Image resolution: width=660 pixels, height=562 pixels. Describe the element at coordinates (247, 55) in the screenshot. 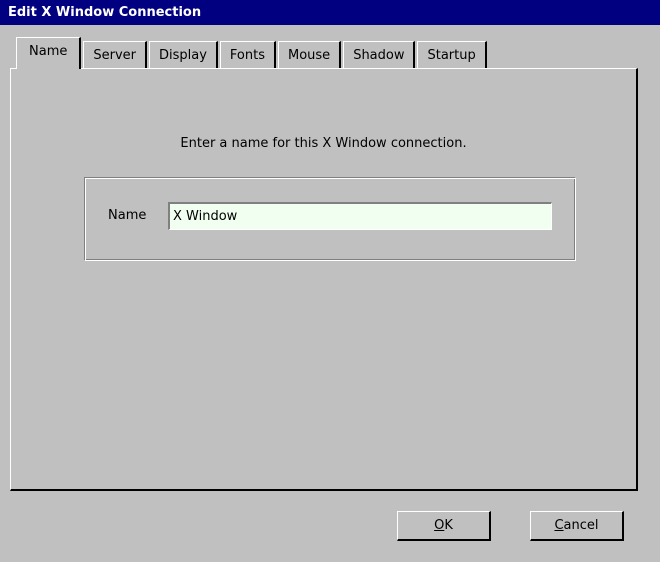

I see `tab-fonts: Fonts` at that location.